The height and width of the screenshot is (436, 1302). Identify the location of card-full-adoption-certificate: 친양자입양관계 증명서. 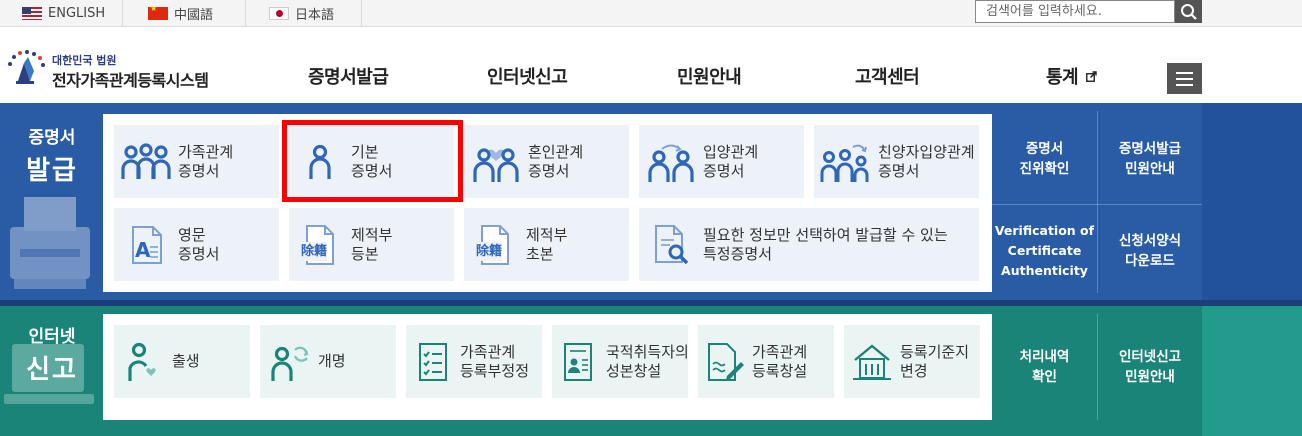
(896, 161).